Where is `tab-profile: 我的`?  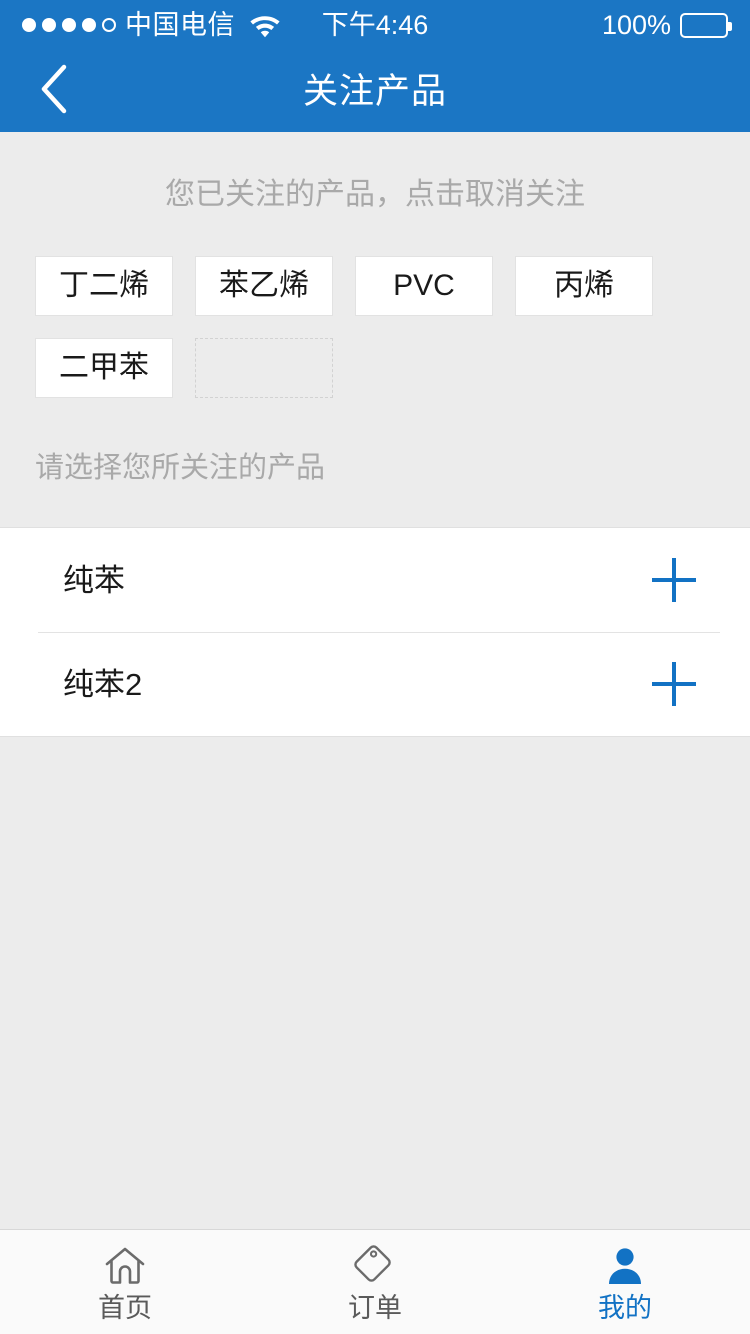
tab-profile: 我的 is located at coordinates (625, 1282).